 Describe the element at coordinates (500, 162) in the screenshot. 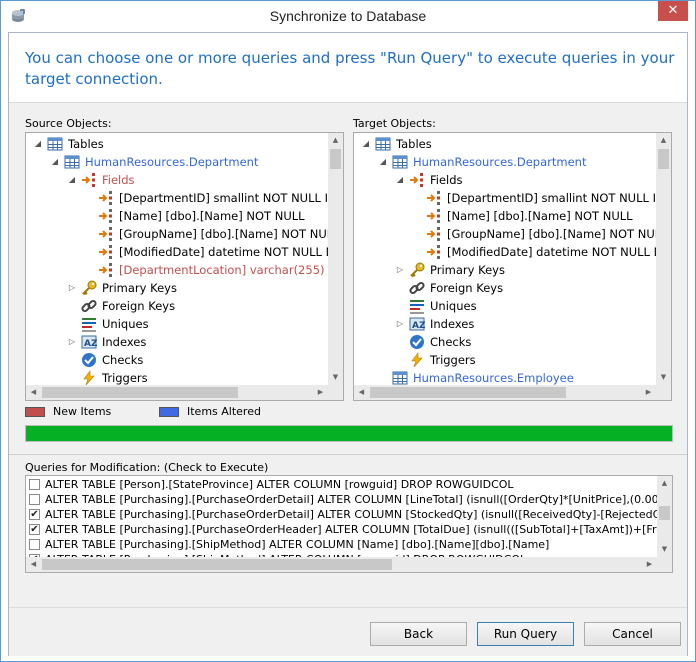

I see `tree-node-label: HumanResources.Department` at that location.